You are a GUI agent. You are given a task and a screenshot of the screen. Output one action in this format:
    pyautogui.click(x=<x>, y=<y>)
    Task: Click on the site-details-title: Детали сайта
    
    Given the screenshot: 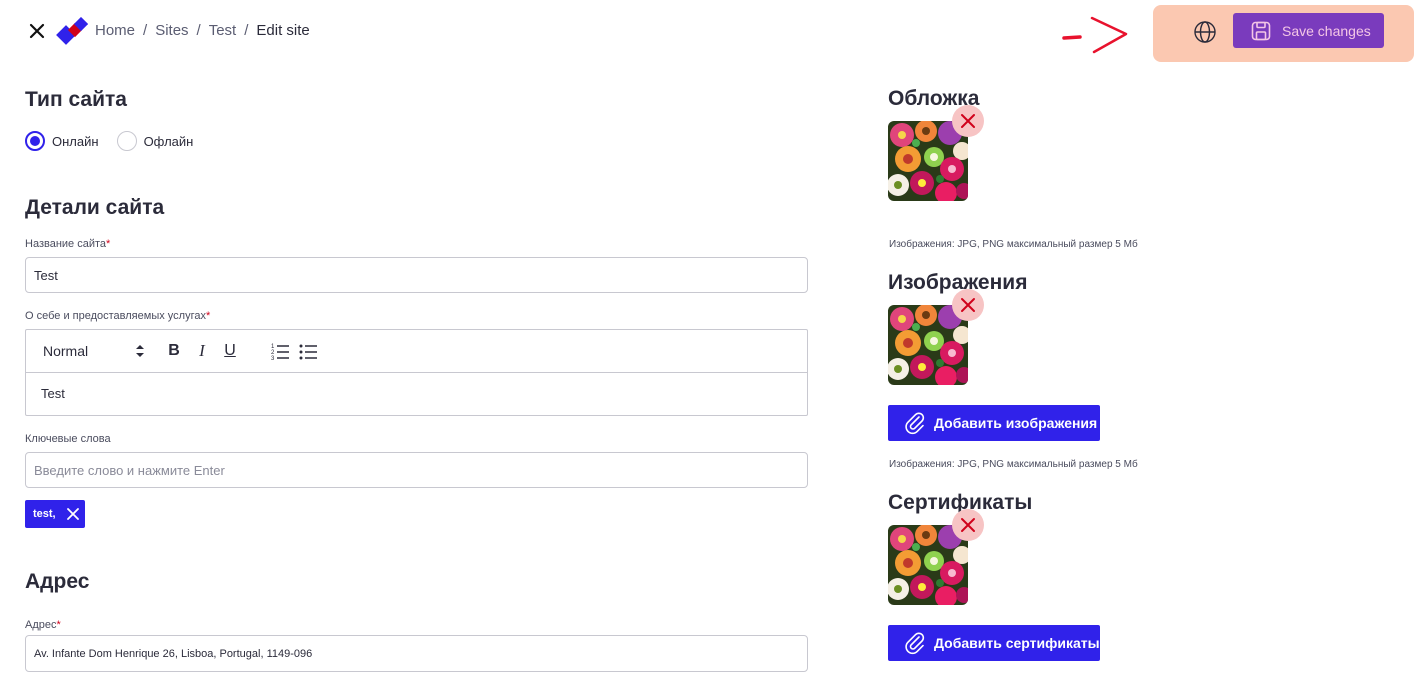 What is the action you would take?
    pyautogui.click(x=95, y=207)
    